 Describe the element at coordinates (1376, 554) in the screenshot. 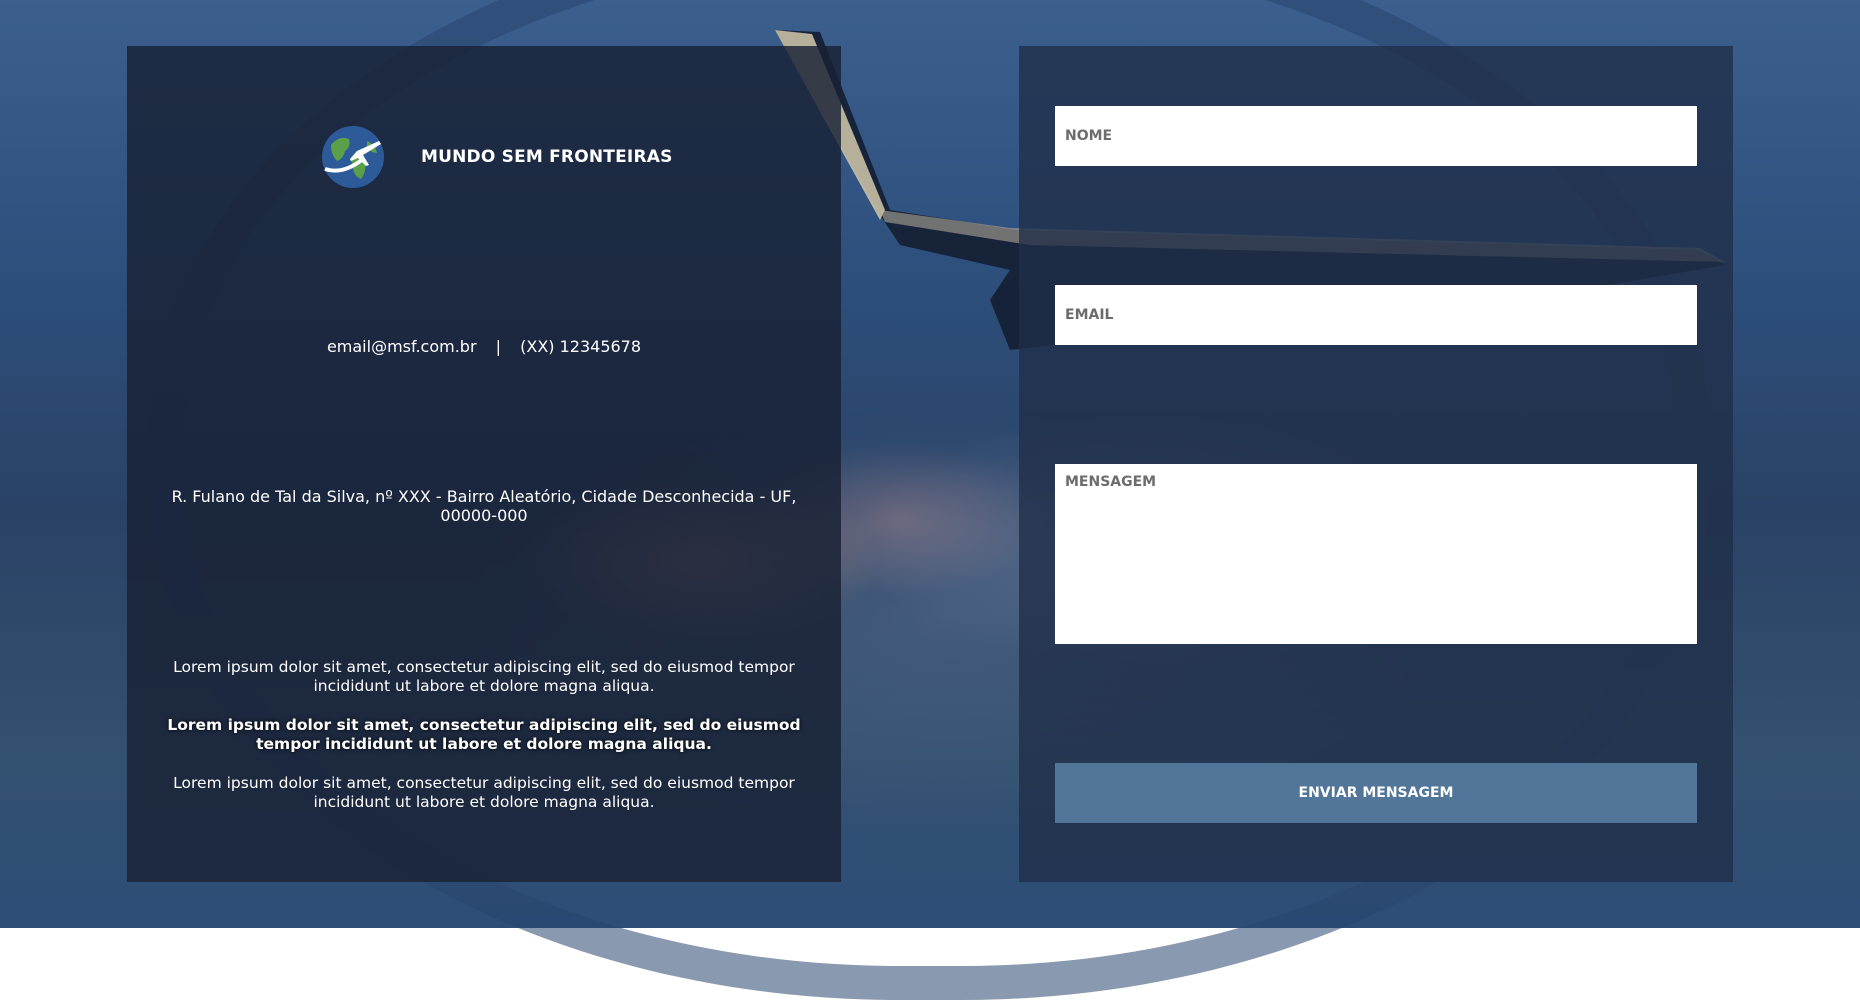

I see `message-field` at that location.